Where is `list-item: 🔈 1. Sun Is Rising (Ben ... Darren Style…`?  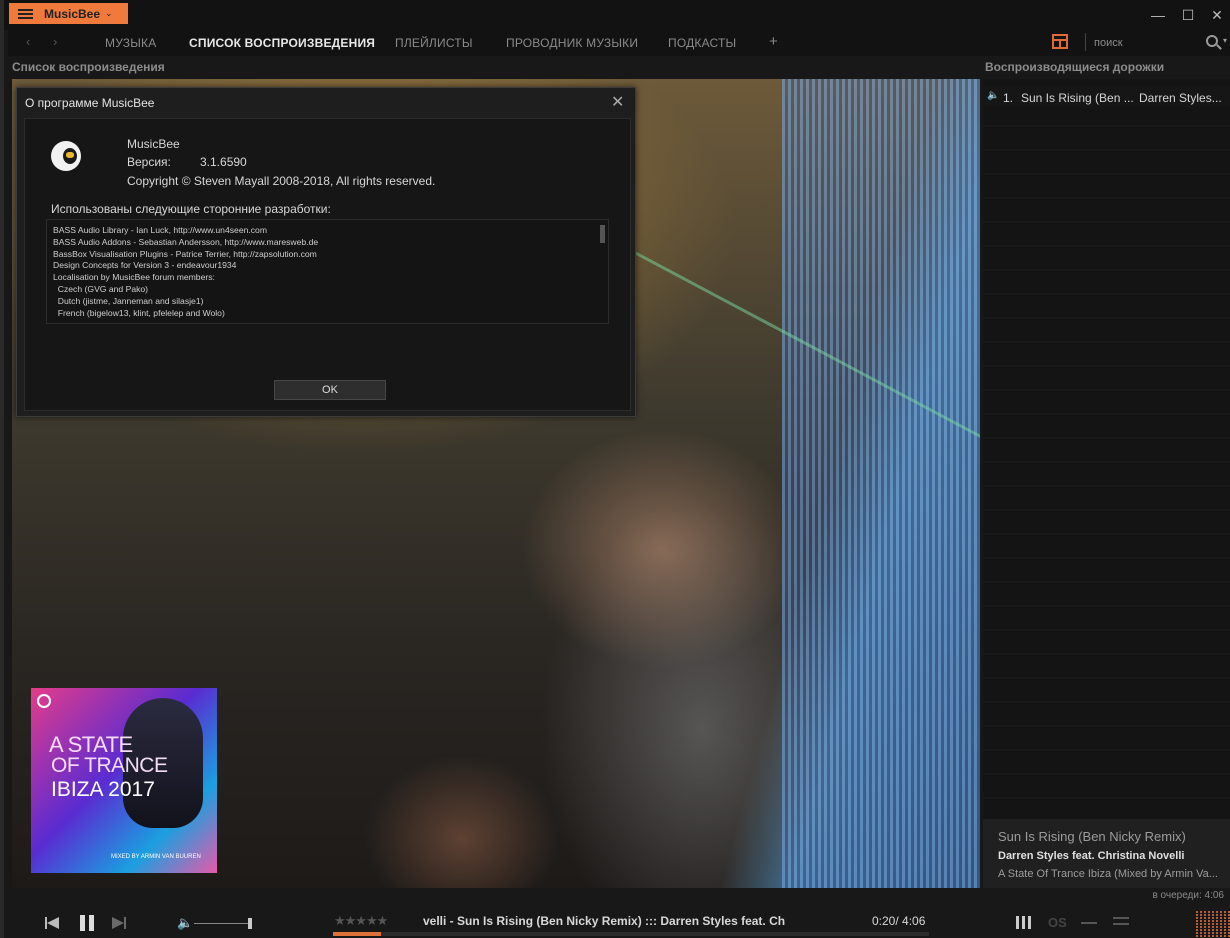
list-item: 🔈 1. Sun Is Rising (Ben ... Darren Style… is located at coordinates (1106, 97).